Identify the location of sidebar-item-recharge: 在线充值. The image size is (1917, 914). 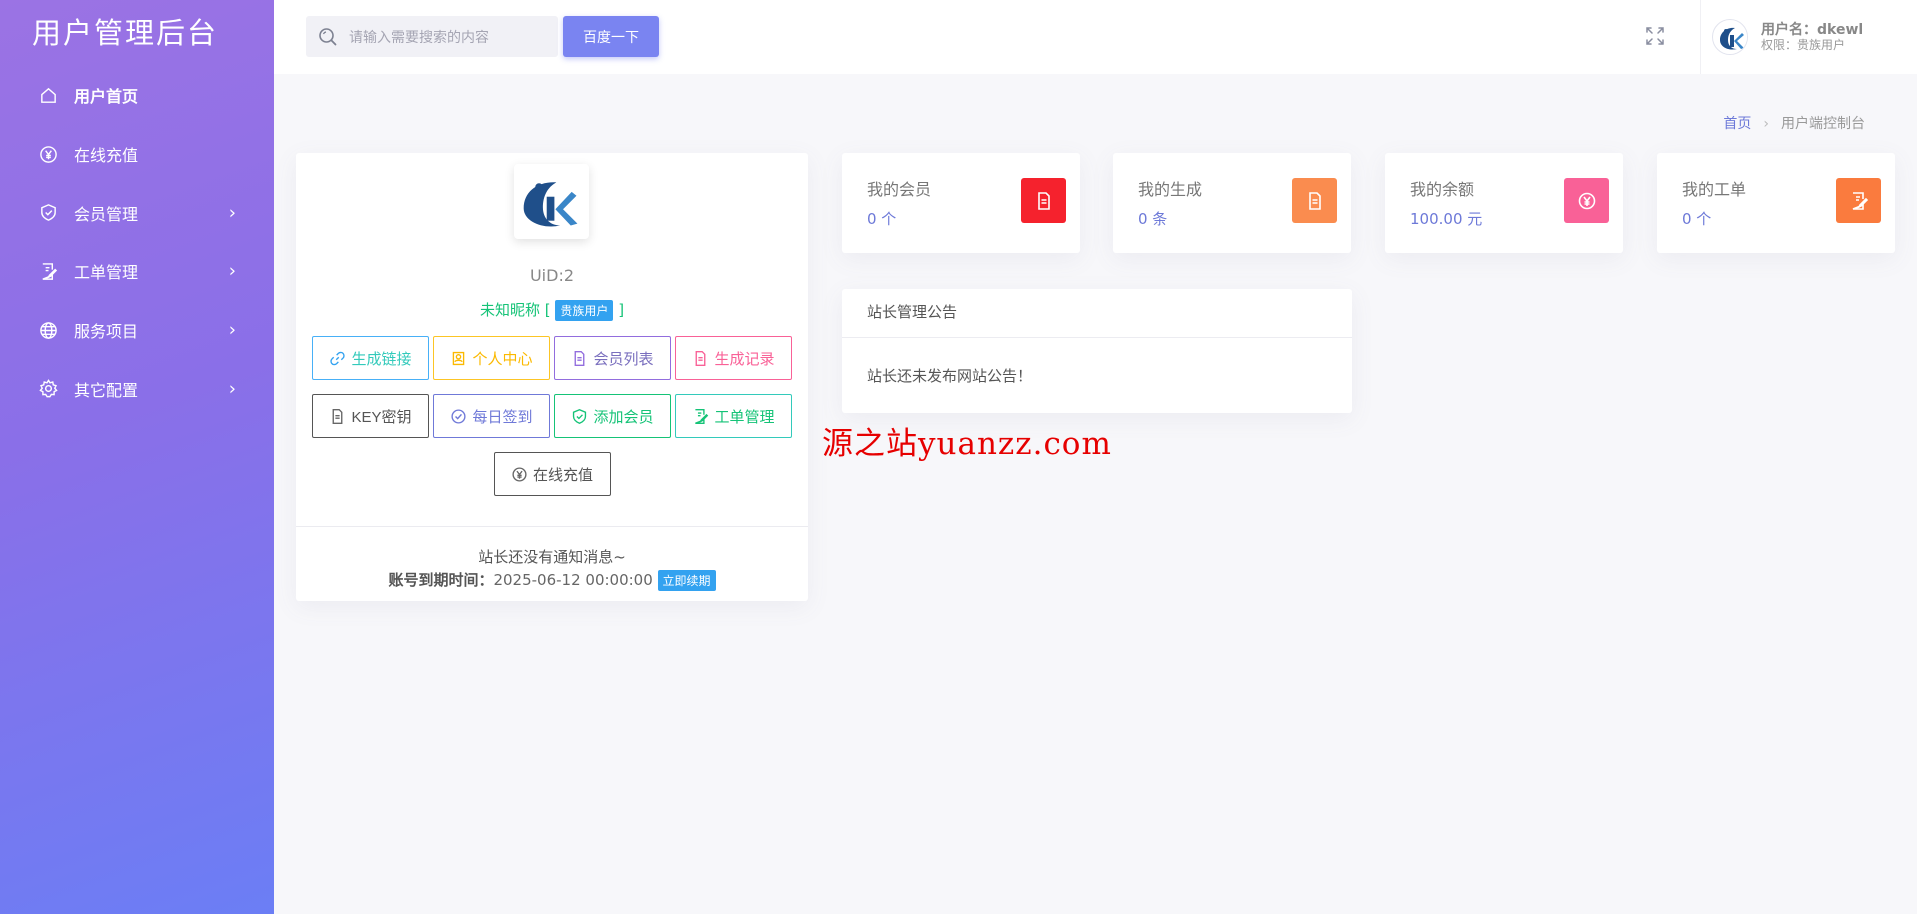
(137, 154).